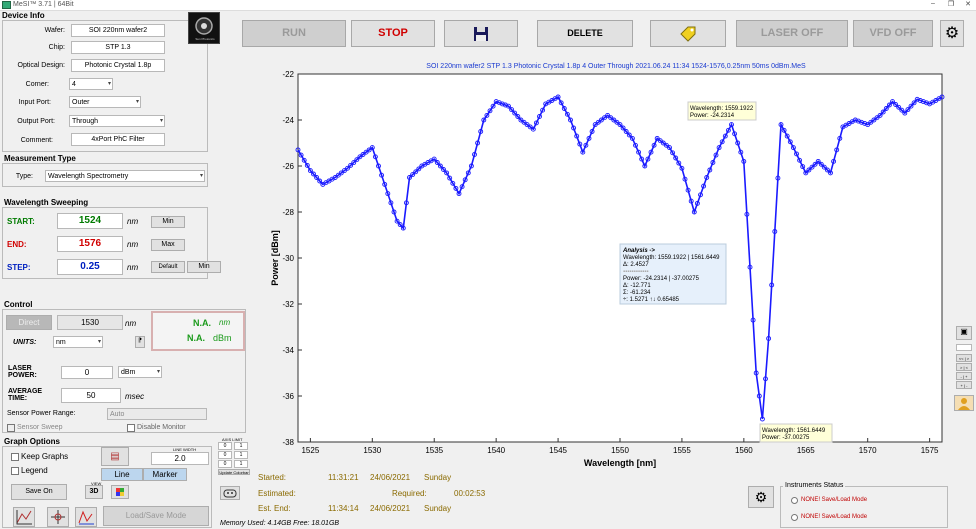  Describe the element at coordinates (137, 102) in the screenshot. I see `chevron-down-icon: ▾` at that location.